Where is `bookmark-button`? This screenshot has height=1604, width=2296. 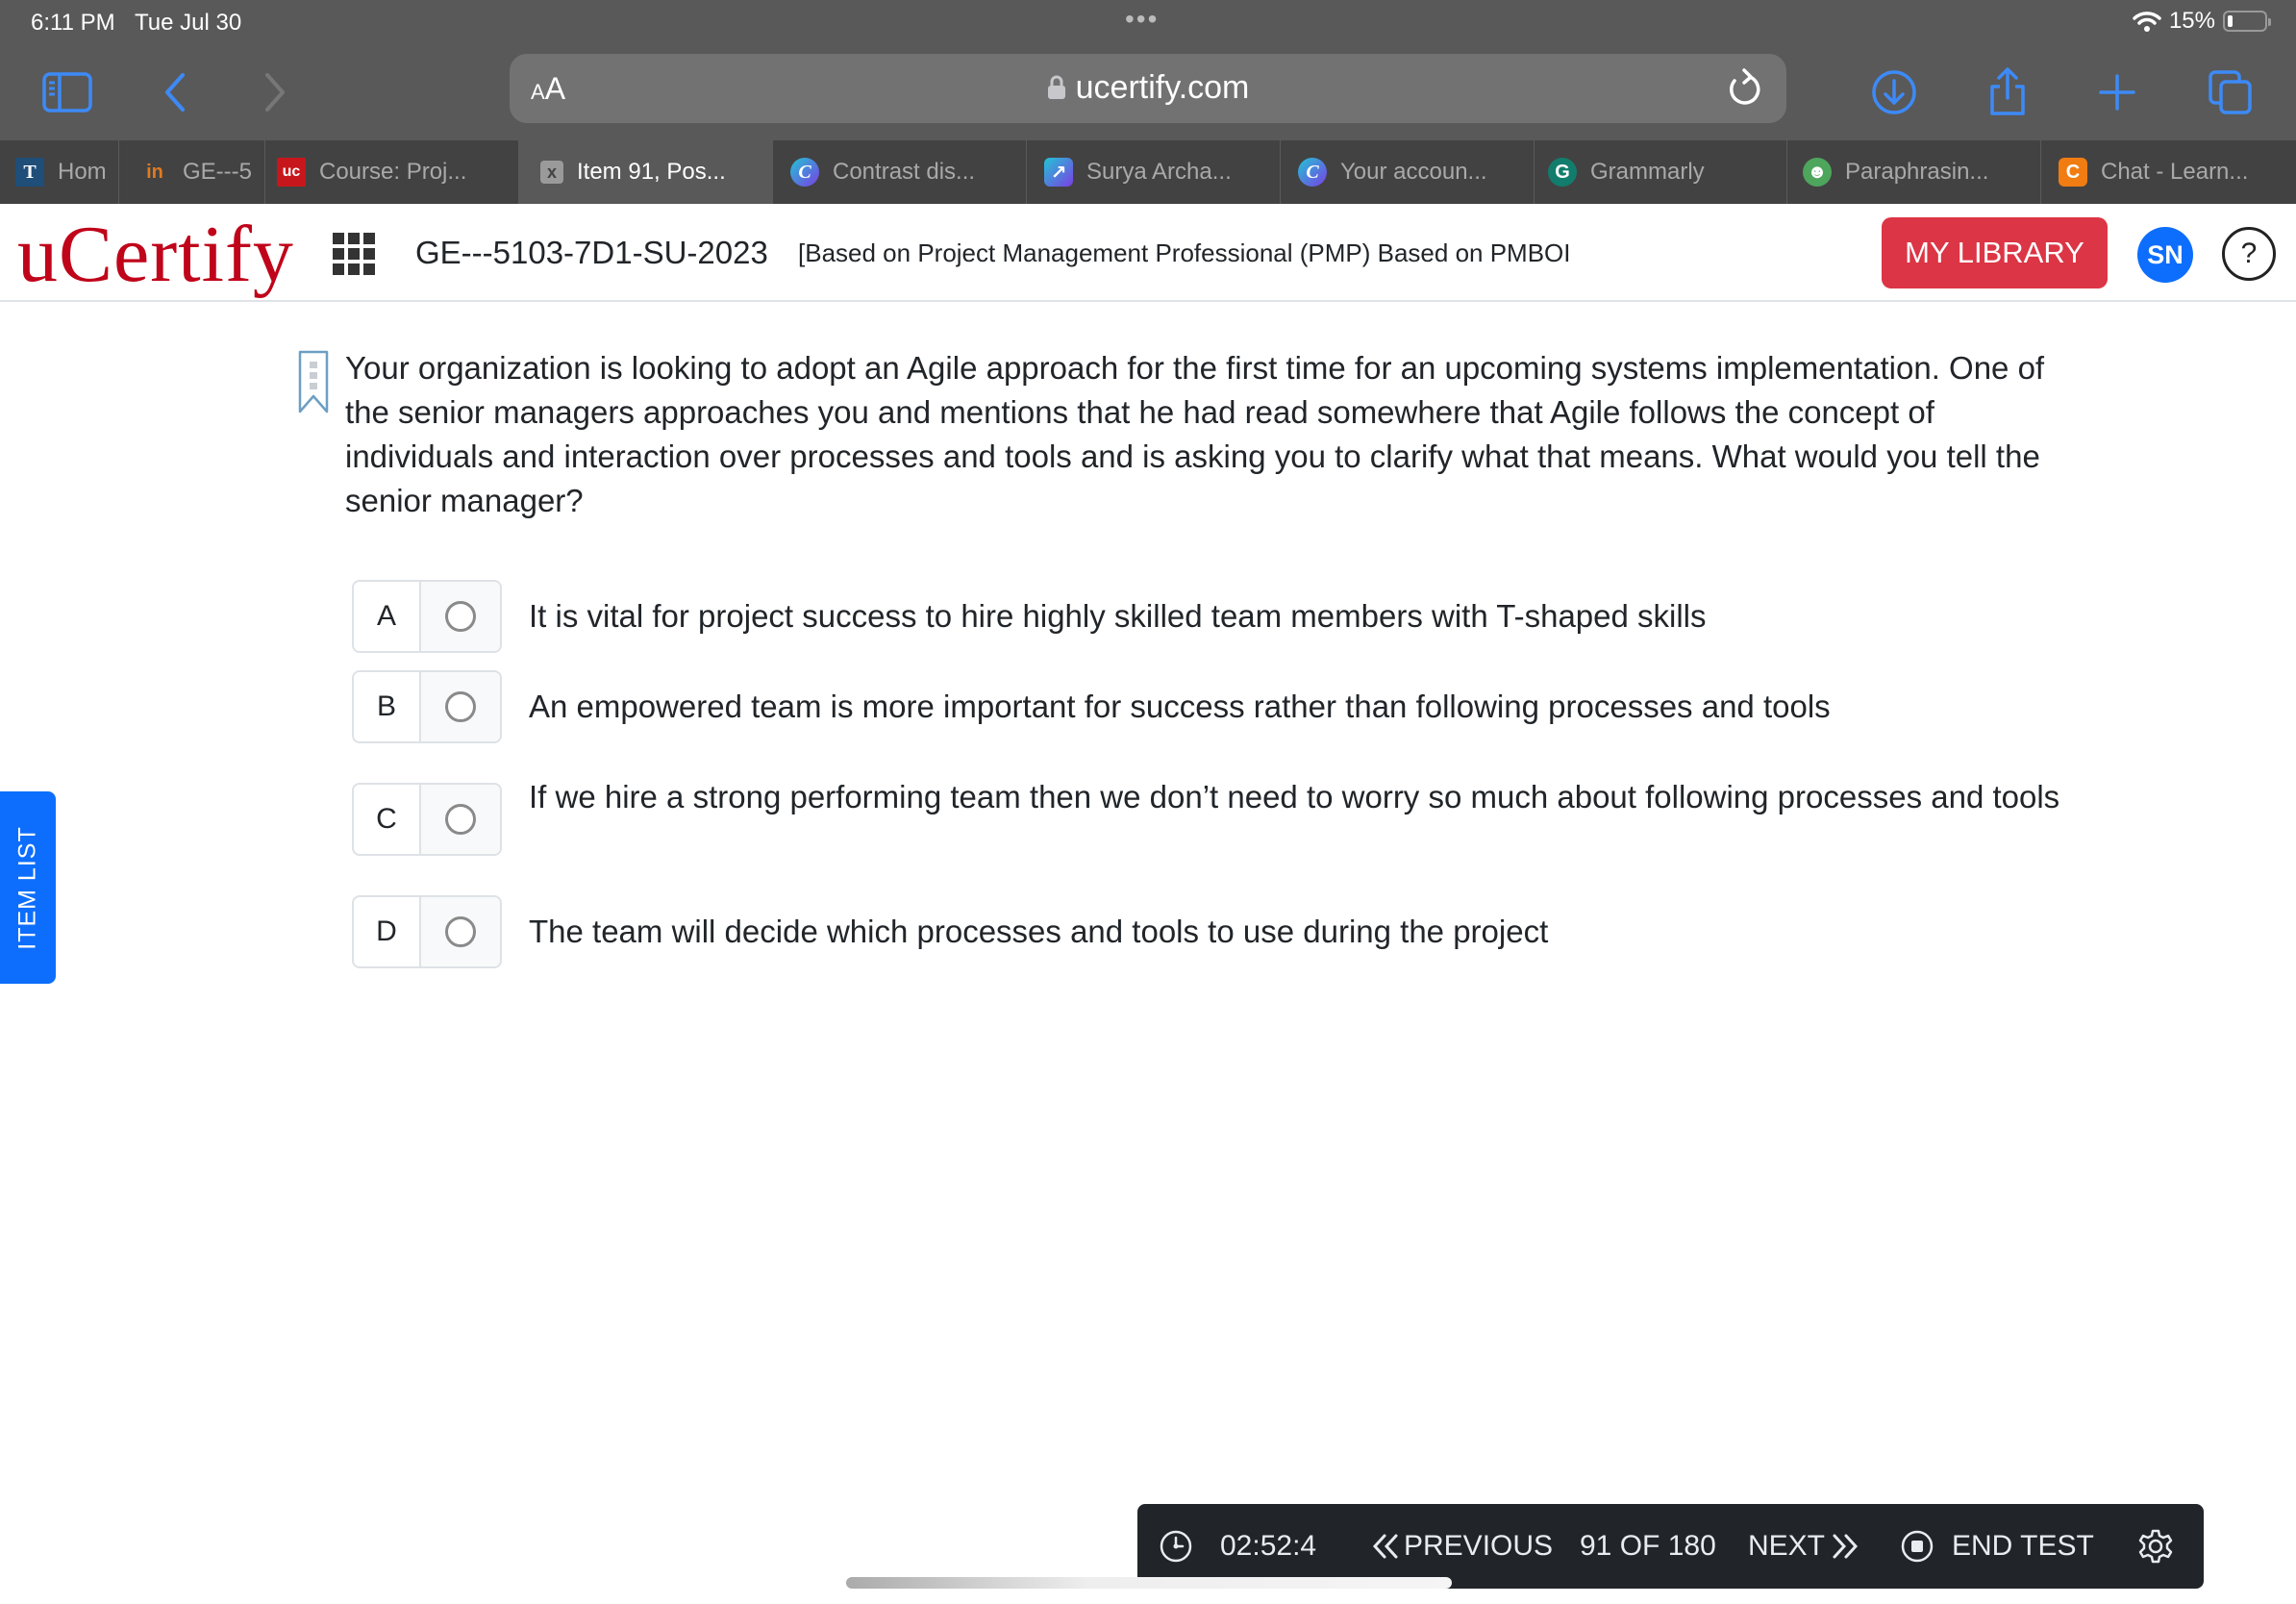 bookmark-button is located at coordinates (313, 384).